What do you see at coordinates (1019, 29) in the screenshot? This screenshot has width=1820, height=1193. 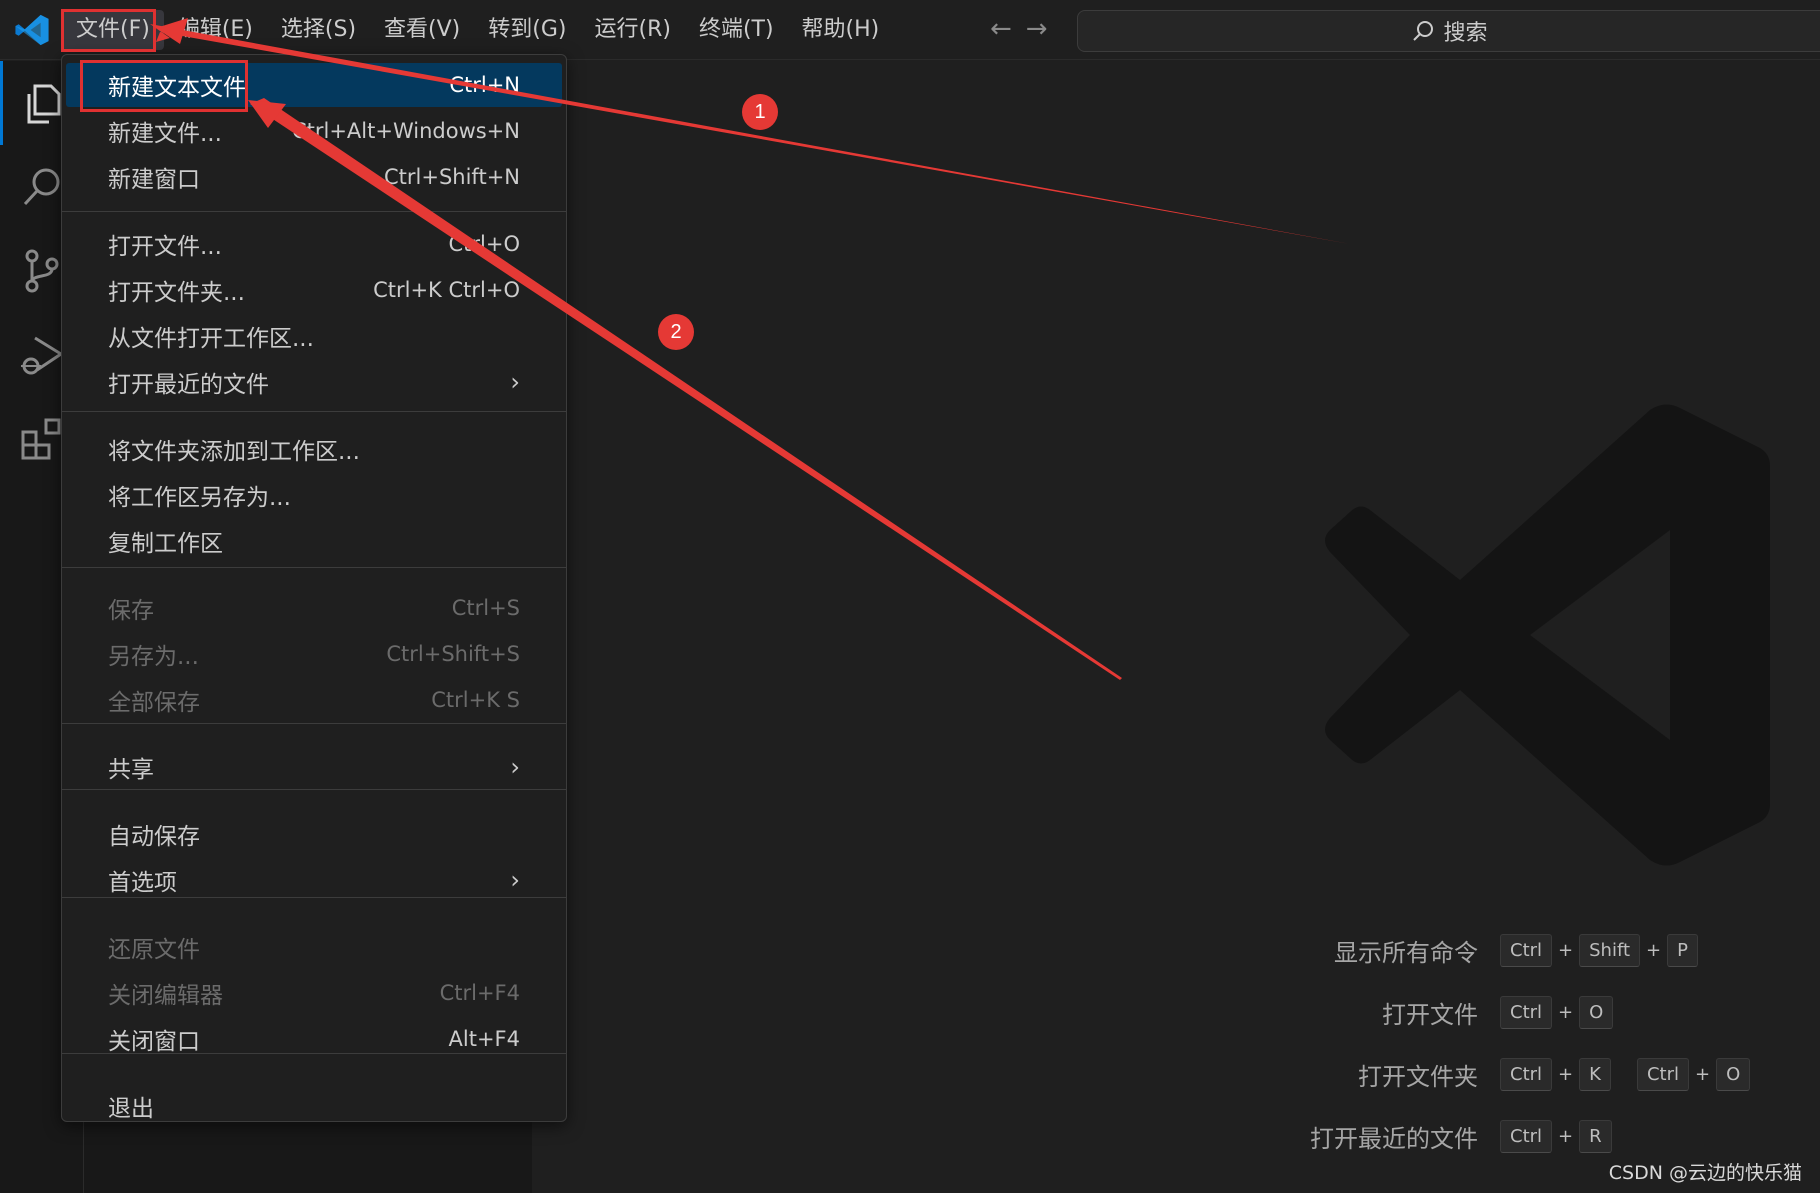 I see `navigation-arrows: ← →` at bounding box center [1019, 29].